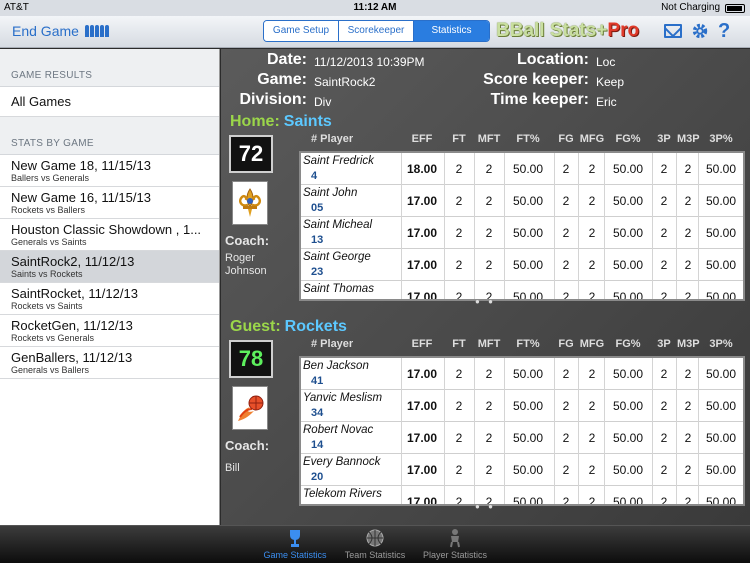 This screenshot has height=563, width=750. I want to click on tab-player-statistics: Player Statistics, so click(455, 544).